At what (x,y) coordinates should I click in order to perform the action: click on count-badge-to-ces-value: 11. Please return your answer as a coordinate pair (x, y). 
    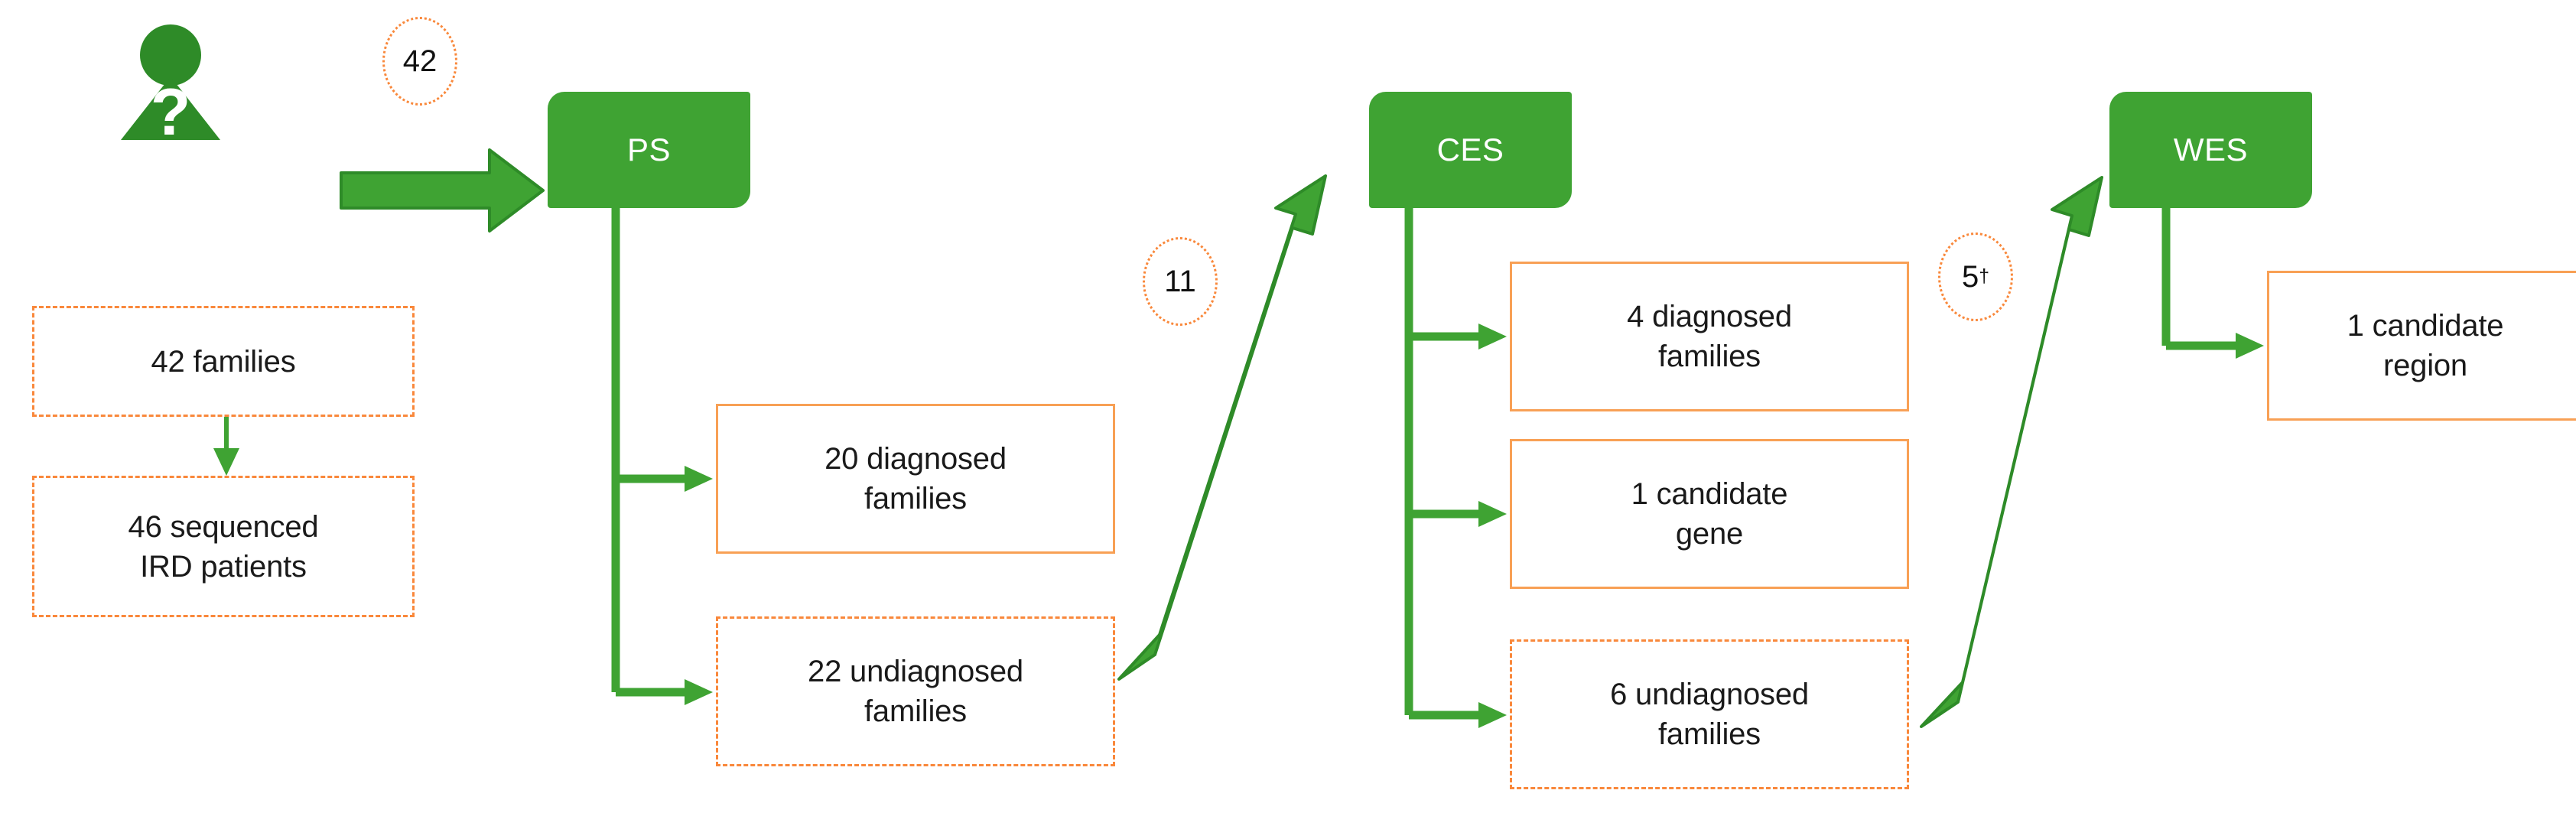
    Looking at the image, I should click on (1180, 281).